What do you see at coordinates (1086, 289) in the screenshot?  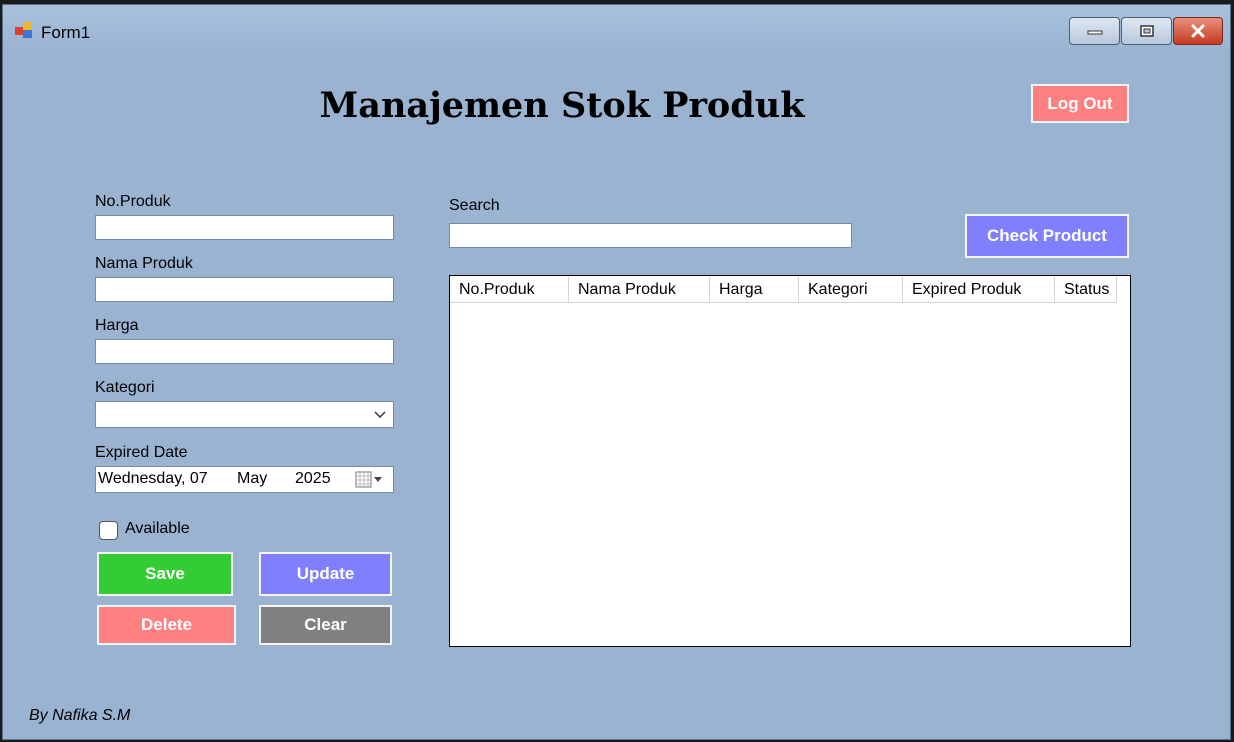 I see `column-header-status: Status` at bounding box center [1086, 289].